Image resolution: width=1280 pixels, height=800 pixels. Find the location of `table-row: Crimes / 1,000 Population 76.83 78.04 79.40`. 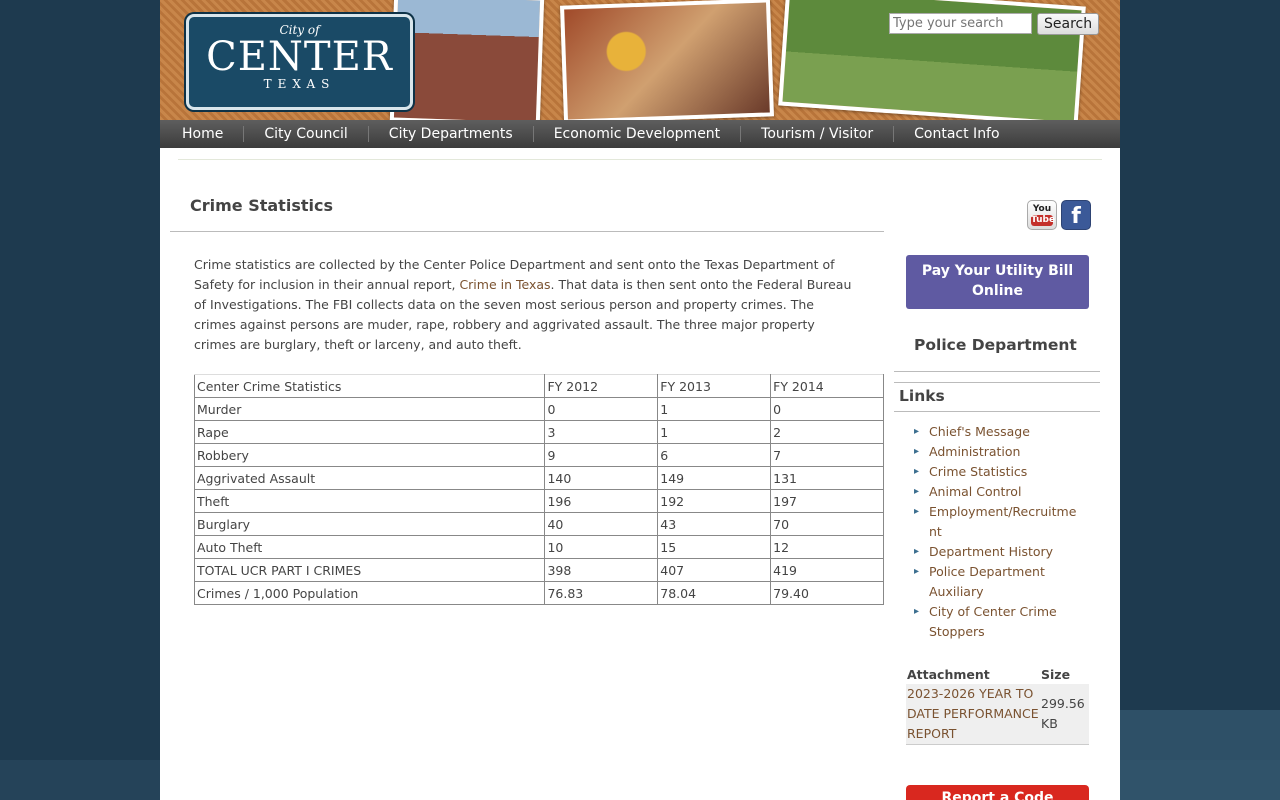

table-row: Crimes / 1,000 Population 76.83 78.04 79.40 is located at coordinates (538, 593).